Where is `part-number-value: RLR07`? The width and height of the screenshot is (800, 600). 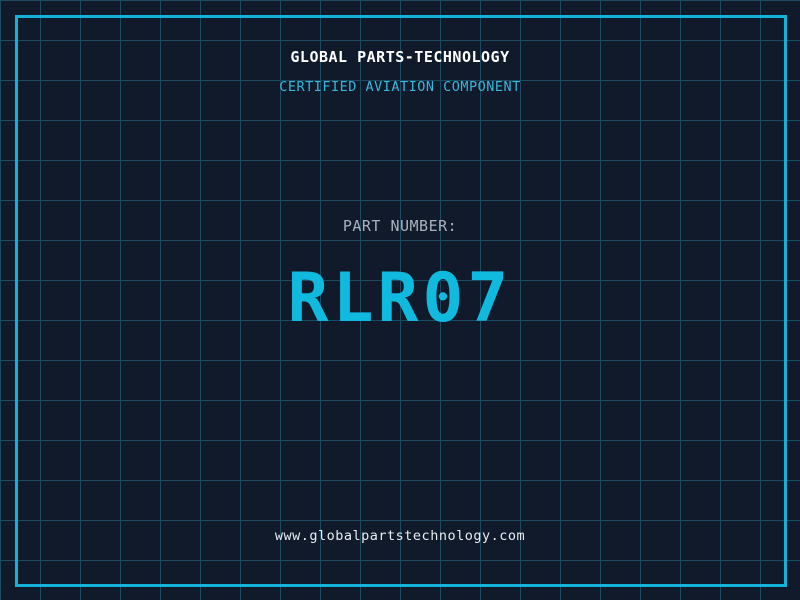 part-number-value: RLR07 is located at coordinates (400, 298).